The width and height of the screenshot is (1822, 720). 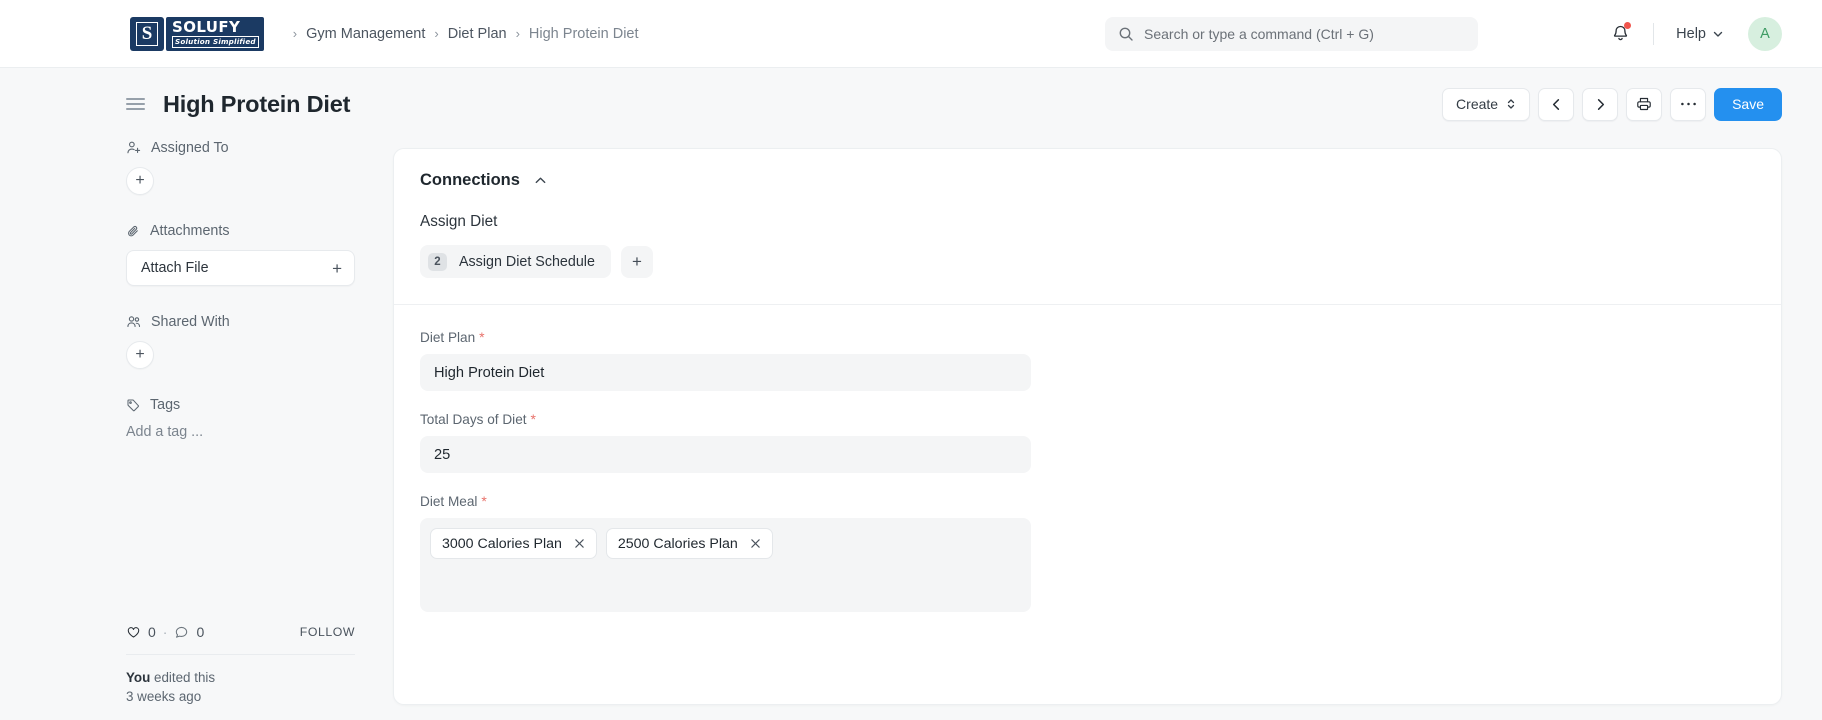 I want to click on help-label: Help, so click(x=1691, y=33).